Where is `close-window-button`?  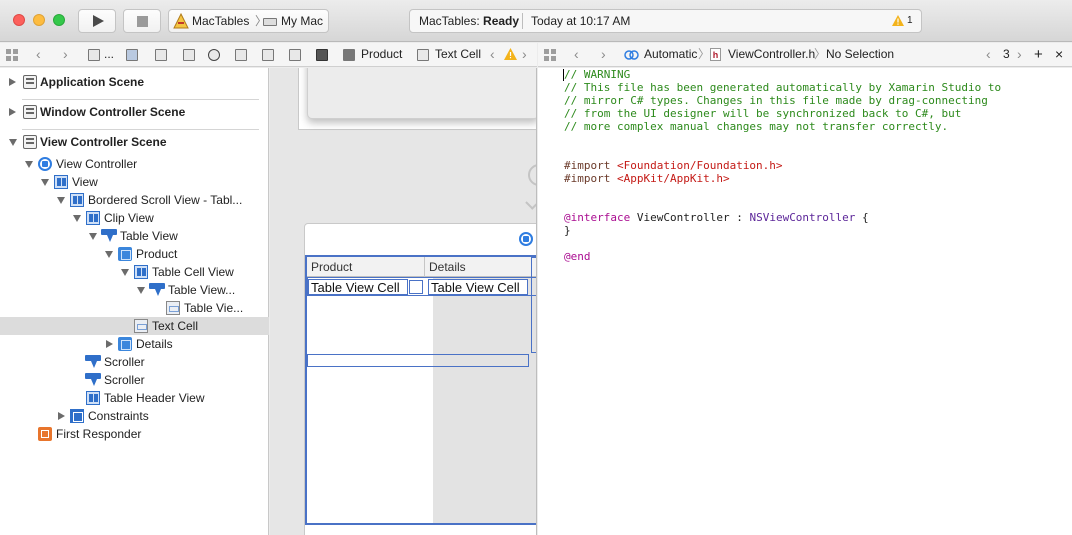 close-window-button is located at coordinates (19, 20).